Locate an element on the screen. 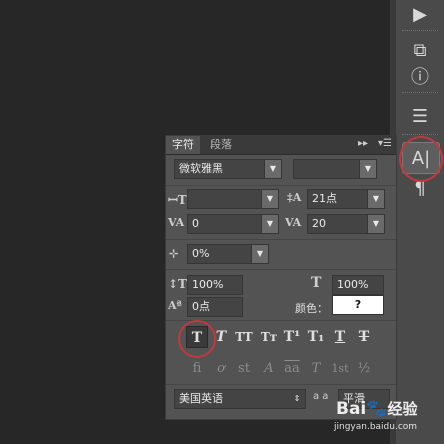 The width and height of the screenshot is (444, 444). watermark-brand-suffix: 经验 is located at coordinates (402, 409).